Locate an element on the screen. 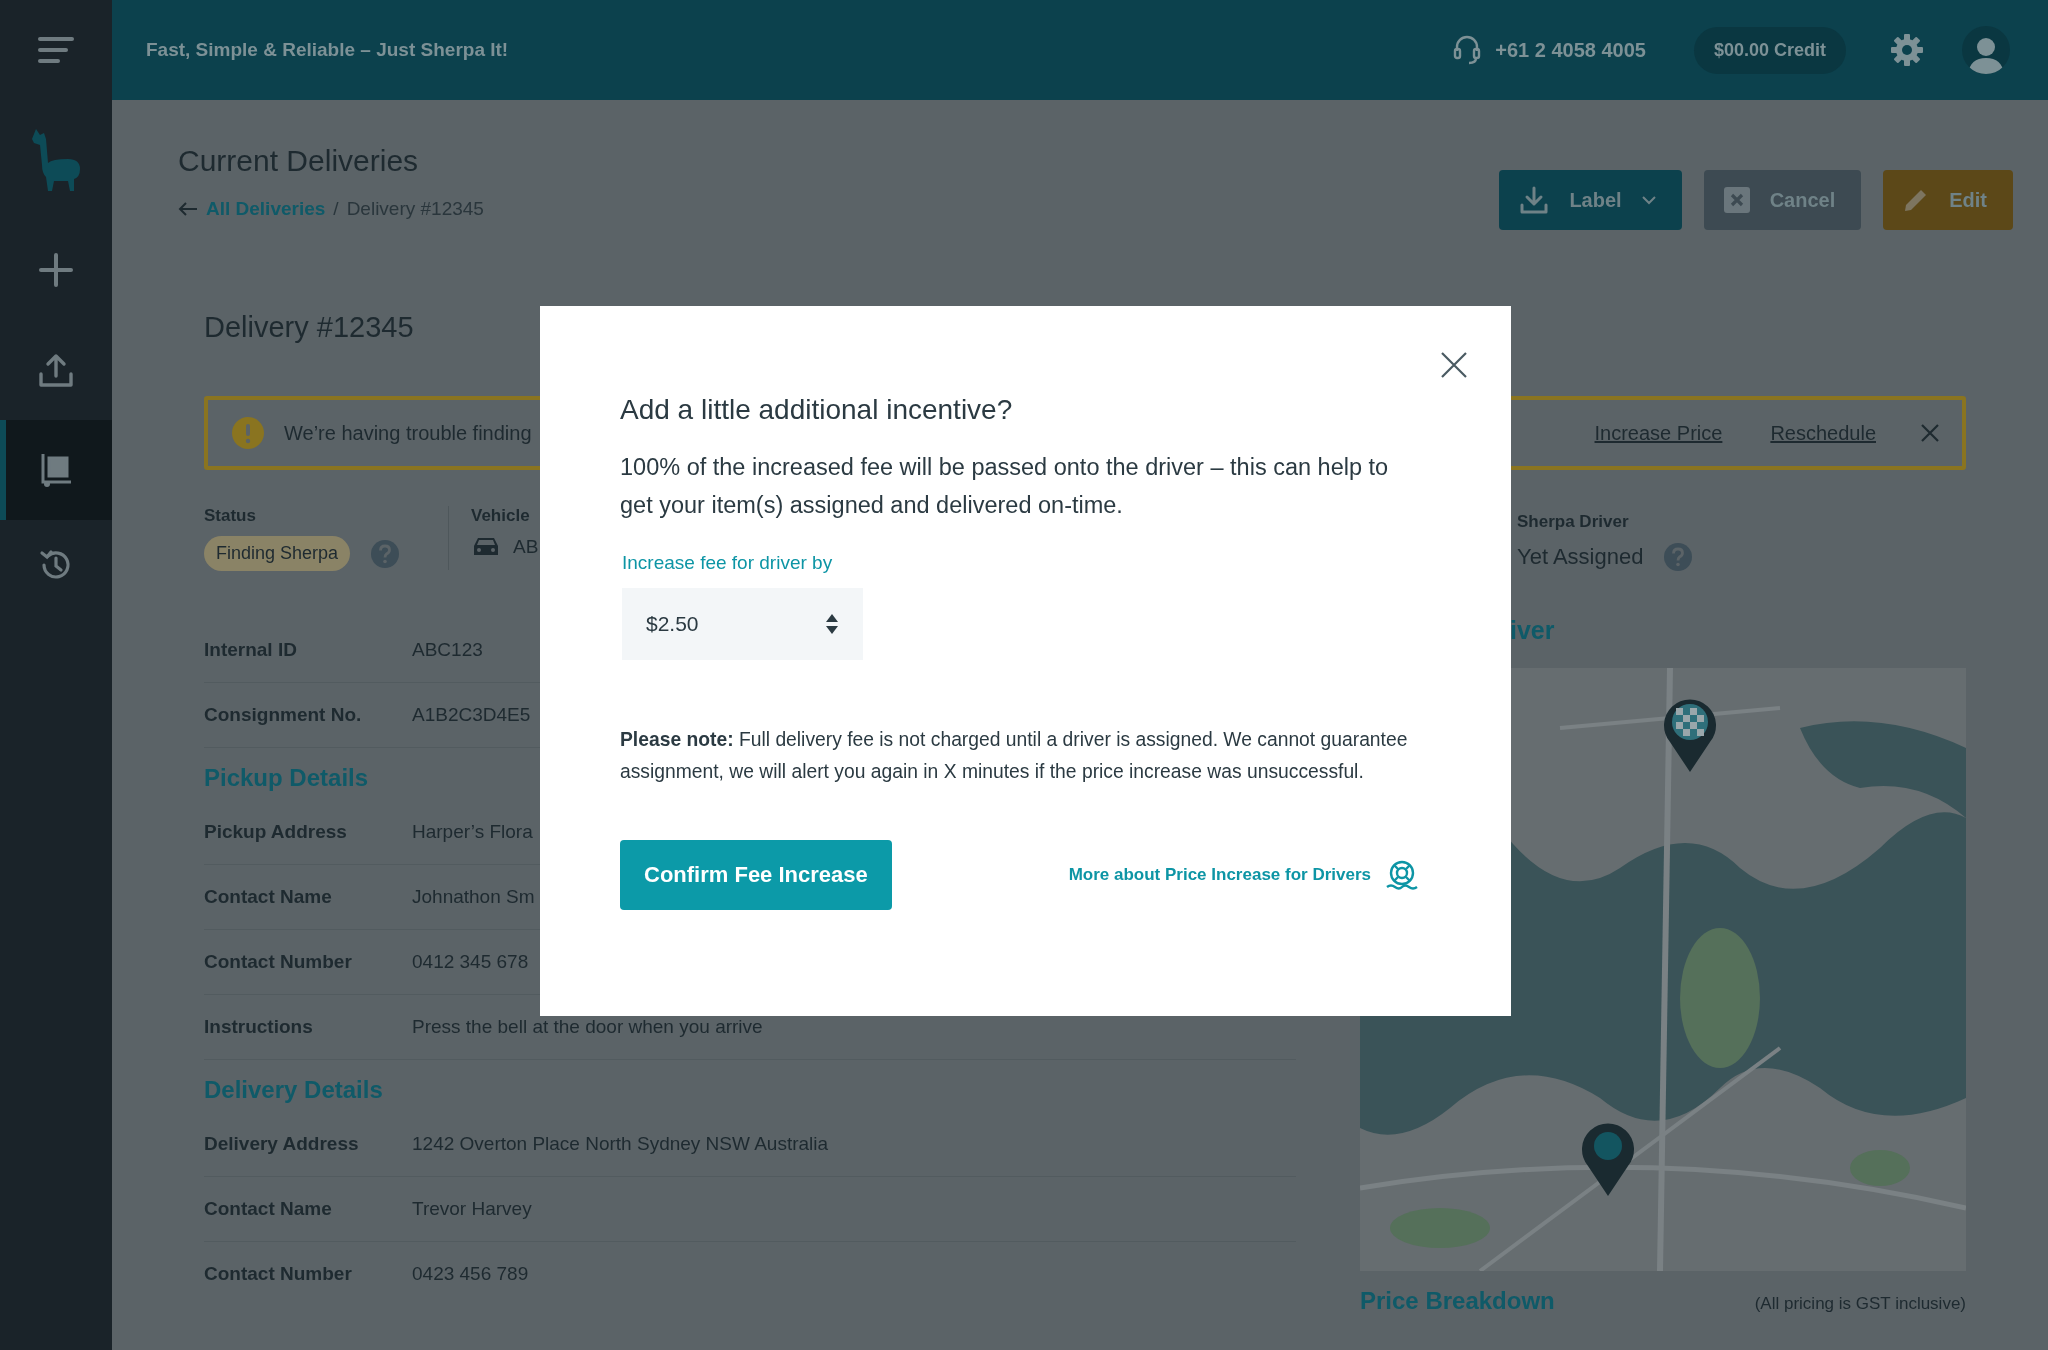 The height and width of the screenshot is (1350, 2048). help-link: More about Price Increase for Drivers is located at coordinates (1219, 875).